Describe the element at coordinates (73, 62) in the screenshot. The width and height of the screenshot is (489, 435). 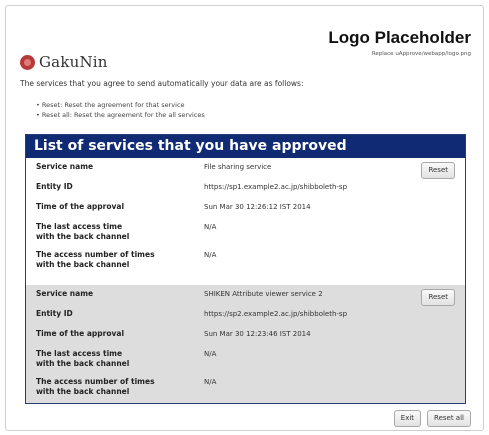
I see `brand-name: GakuNin` at that location.